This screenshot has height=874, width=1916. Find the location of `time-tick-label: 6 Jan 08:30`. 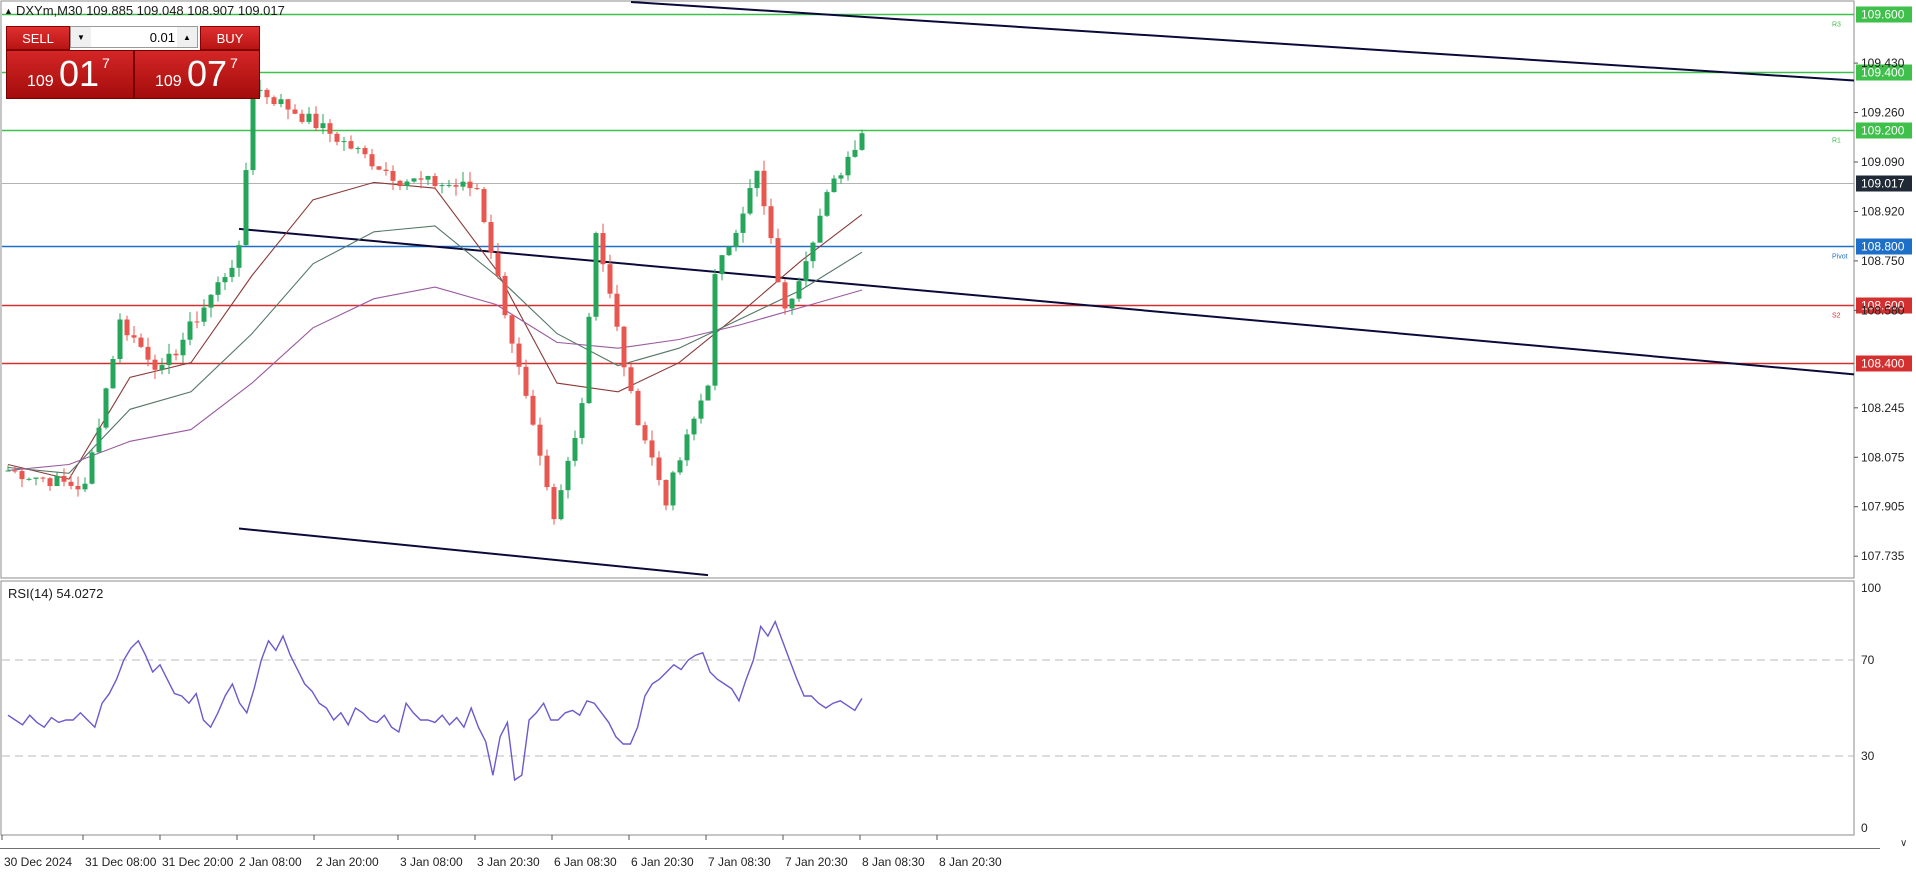

time-tick-label: 6 Jan 08:30 is located at coordinates (585, 862).